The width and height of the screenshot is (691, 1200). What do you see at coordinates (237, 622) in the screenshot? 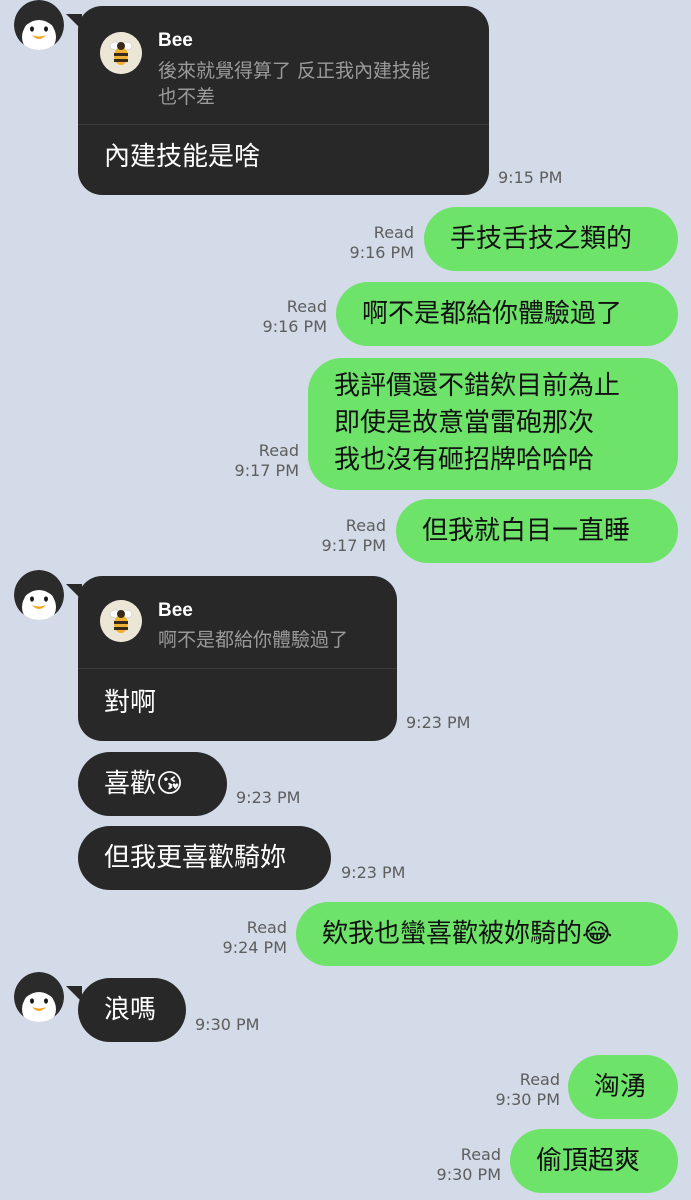
I see `reply-preview: Bee 啊不是都給你體驗過了` at bounding box center [237, 622].